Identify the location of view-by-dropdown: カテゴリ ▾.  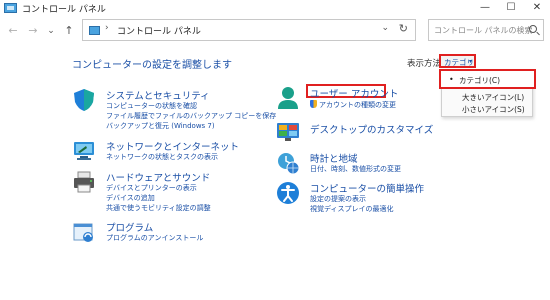
(457, 61).